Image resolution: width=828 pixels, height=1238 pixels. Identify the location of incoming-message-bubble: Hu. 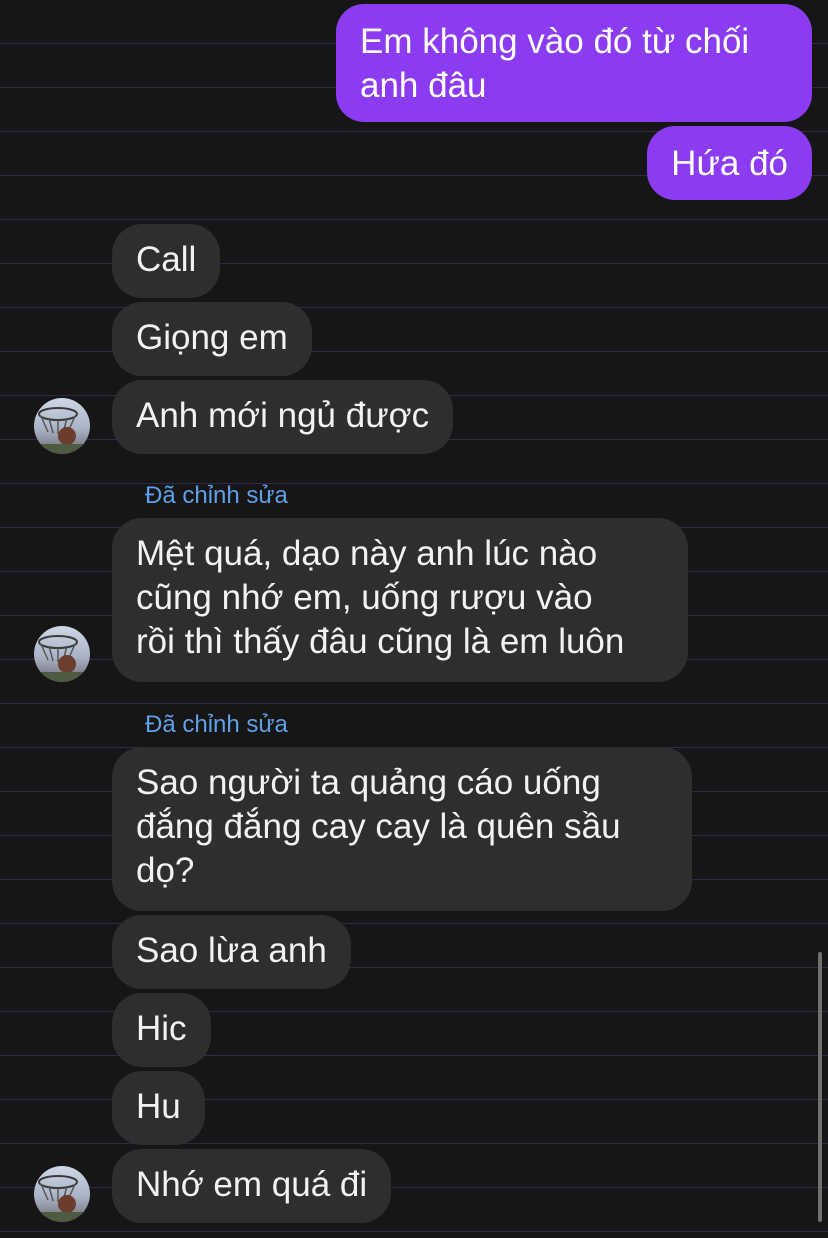
(158, 1108).